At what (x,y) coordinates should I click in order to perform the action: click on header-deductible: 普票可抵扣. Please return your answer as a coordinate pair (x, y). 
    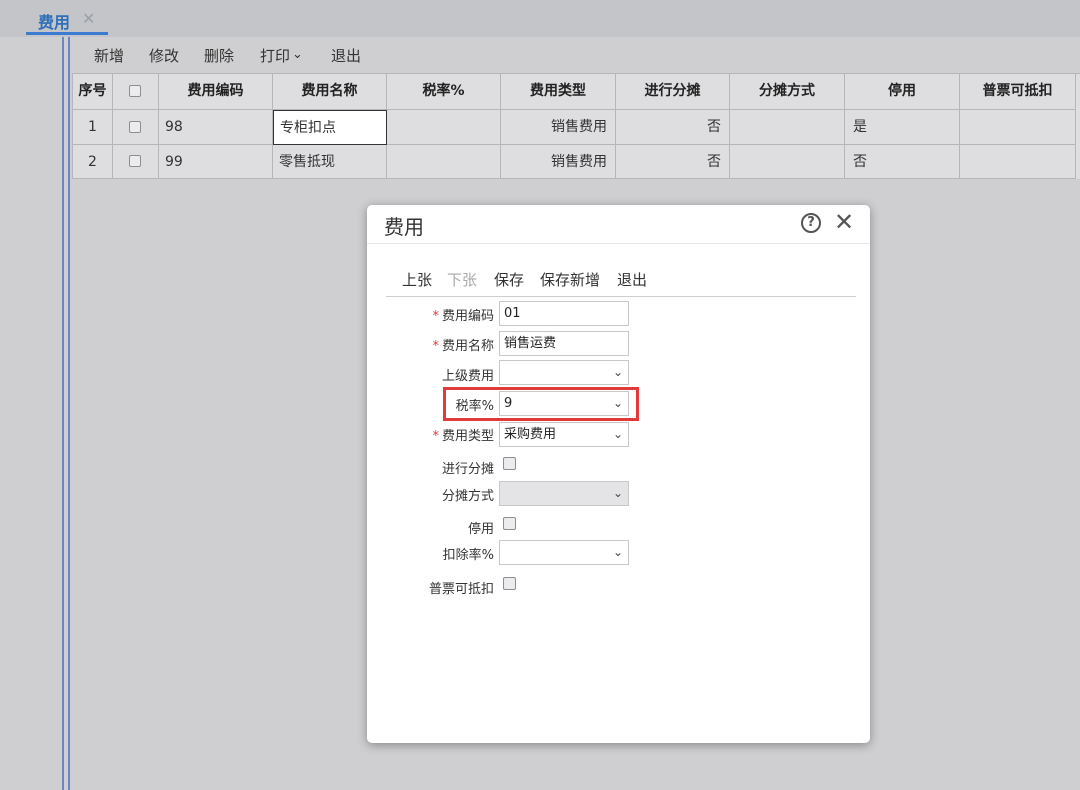
    Looking at the image, I should click on (1018, 92).